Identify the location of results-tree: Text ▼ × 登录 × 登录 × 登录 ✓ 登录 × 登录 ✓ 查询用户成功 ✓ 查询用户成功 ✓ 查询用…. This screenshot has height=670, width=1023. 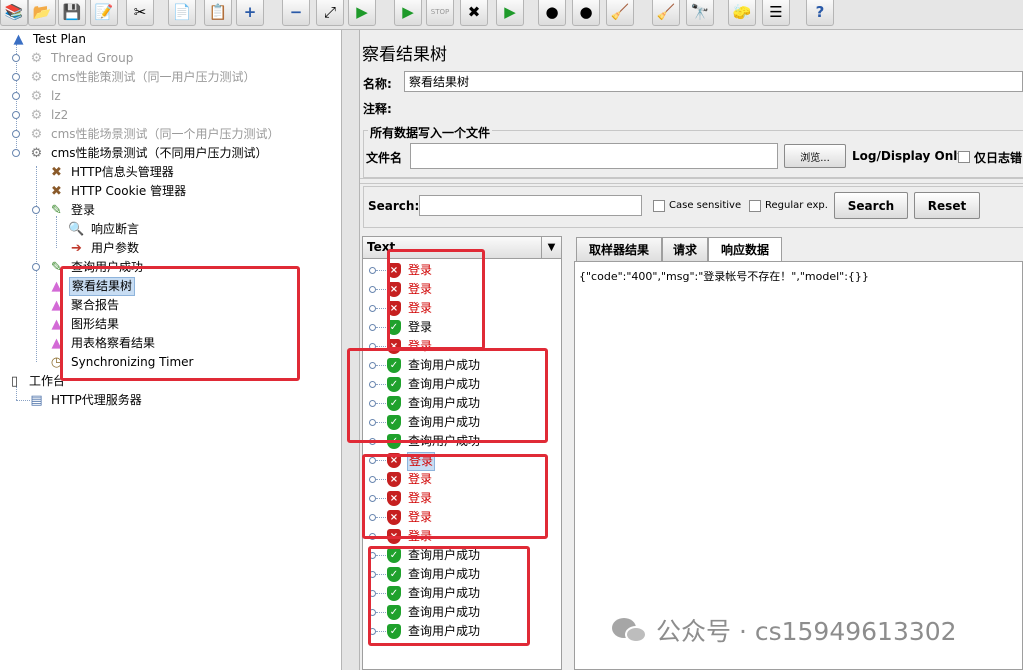
(462, 453).